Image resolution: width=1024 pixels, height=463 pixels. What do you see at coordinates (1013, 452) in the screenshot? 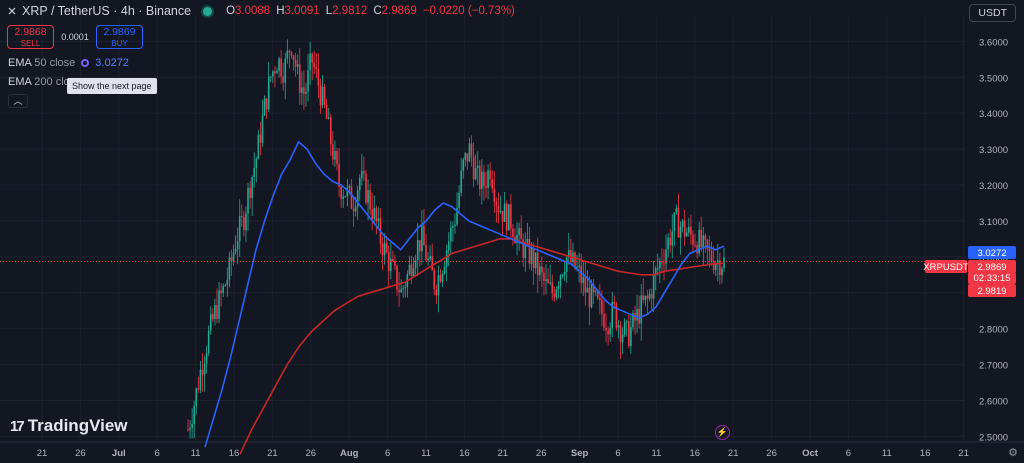
I see `gear-icon: ⚙` at bounding box center [1013, 452].